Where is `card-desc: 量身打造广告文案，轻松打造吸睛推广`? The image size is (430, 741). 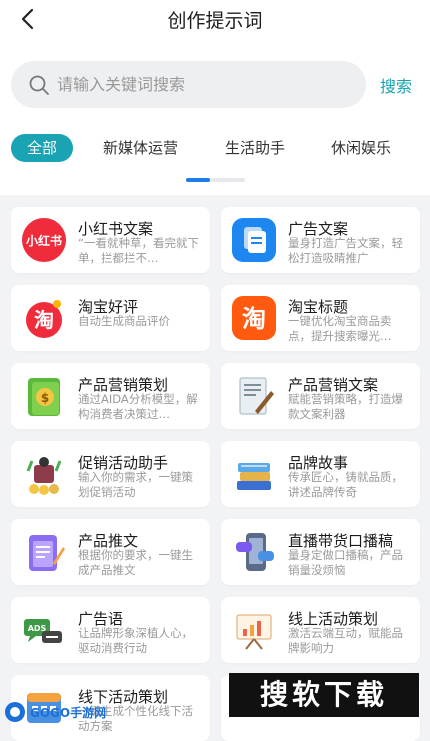 card-desc: 量身打造广告文案，轻松打造吸睛推广 is located at coordinates (345, 250).